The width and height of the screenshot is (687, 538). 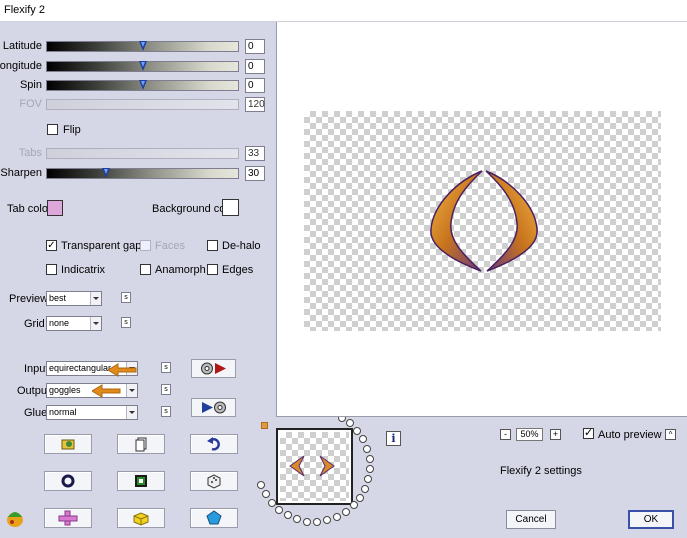 I want to click on de-halo-checkbox, so click(x=212, y=245).